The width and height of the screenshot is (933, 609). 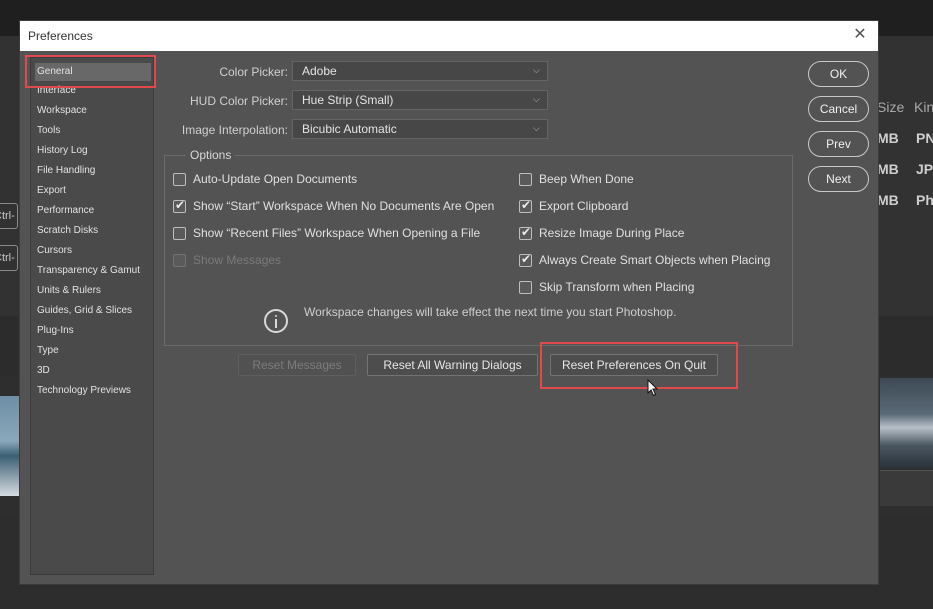 What do you see at coordinates (584, 206) in the screenshot?
I see `checkbox-label: Export Clipboard` at bounding box center [584, 206].